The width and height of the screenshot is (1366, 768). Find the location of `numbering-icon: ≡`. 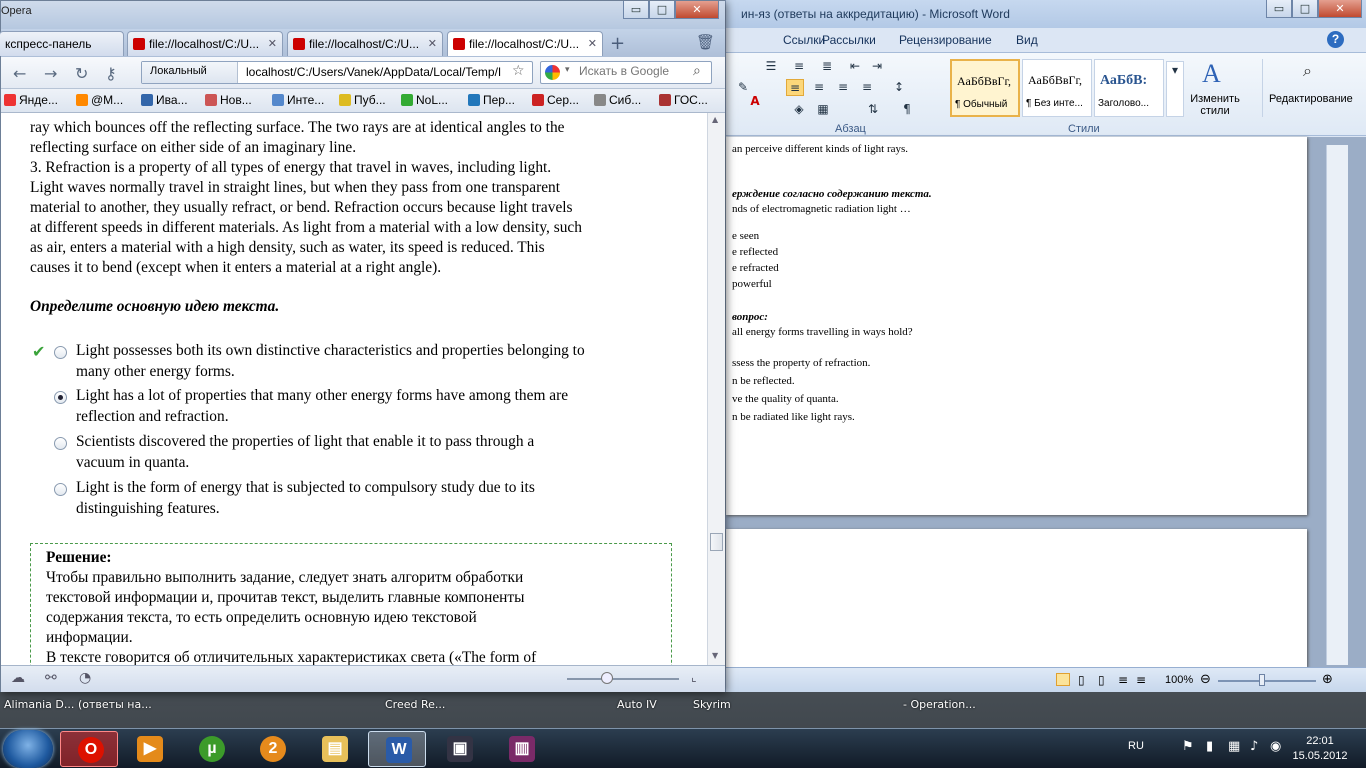

numbering-icon: ≡ is located at coordinates (799, 66).